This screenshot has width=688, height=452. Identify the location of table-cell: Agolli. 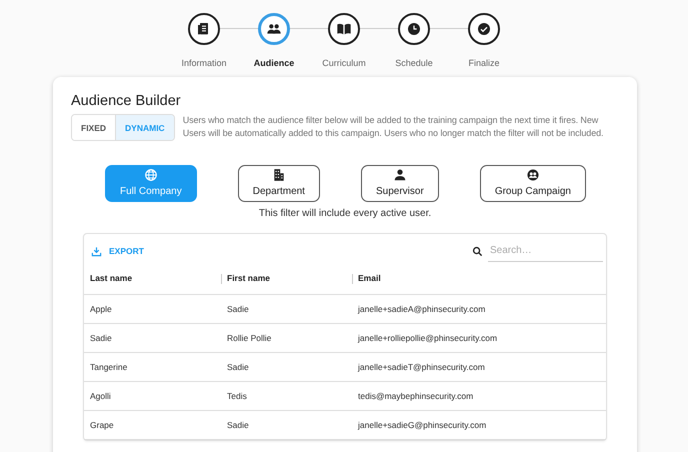
(149, 395).